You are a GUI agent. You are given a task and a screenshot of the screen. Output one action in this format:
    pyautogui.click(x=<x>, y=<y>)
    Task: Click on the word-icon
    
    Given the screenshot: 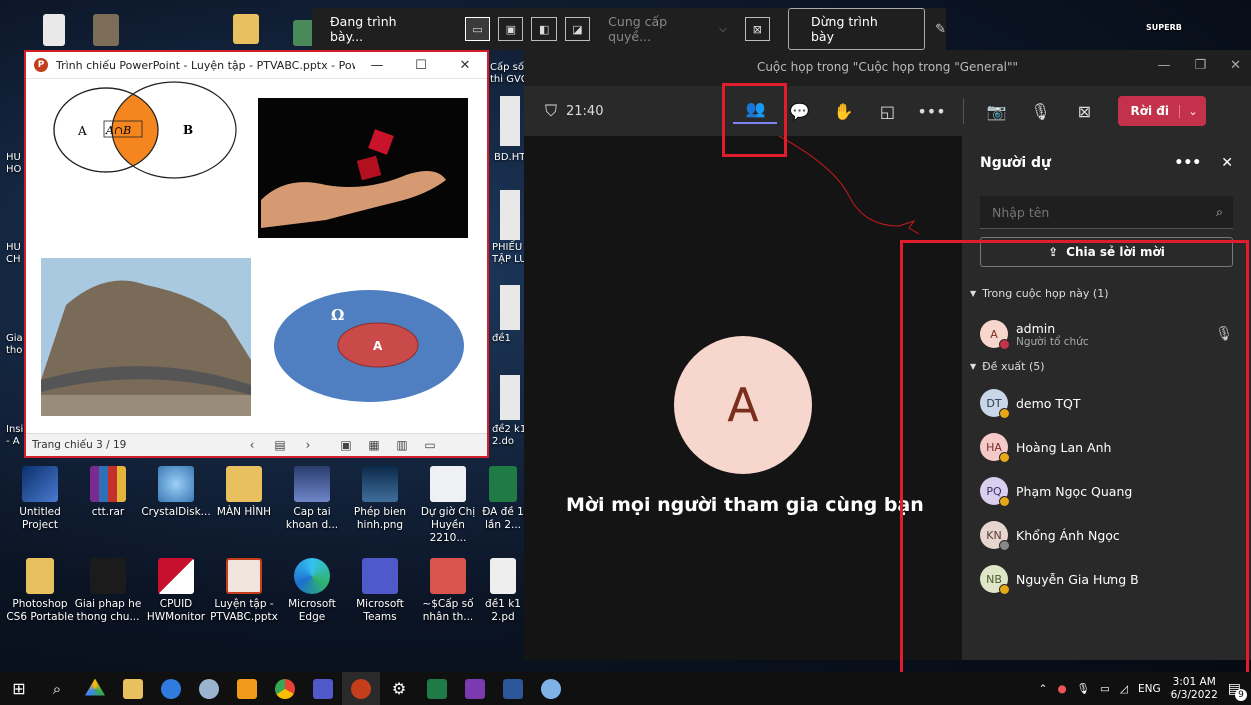 What is the action you would take?
    pyautogui.click(x=513, y=688)
    